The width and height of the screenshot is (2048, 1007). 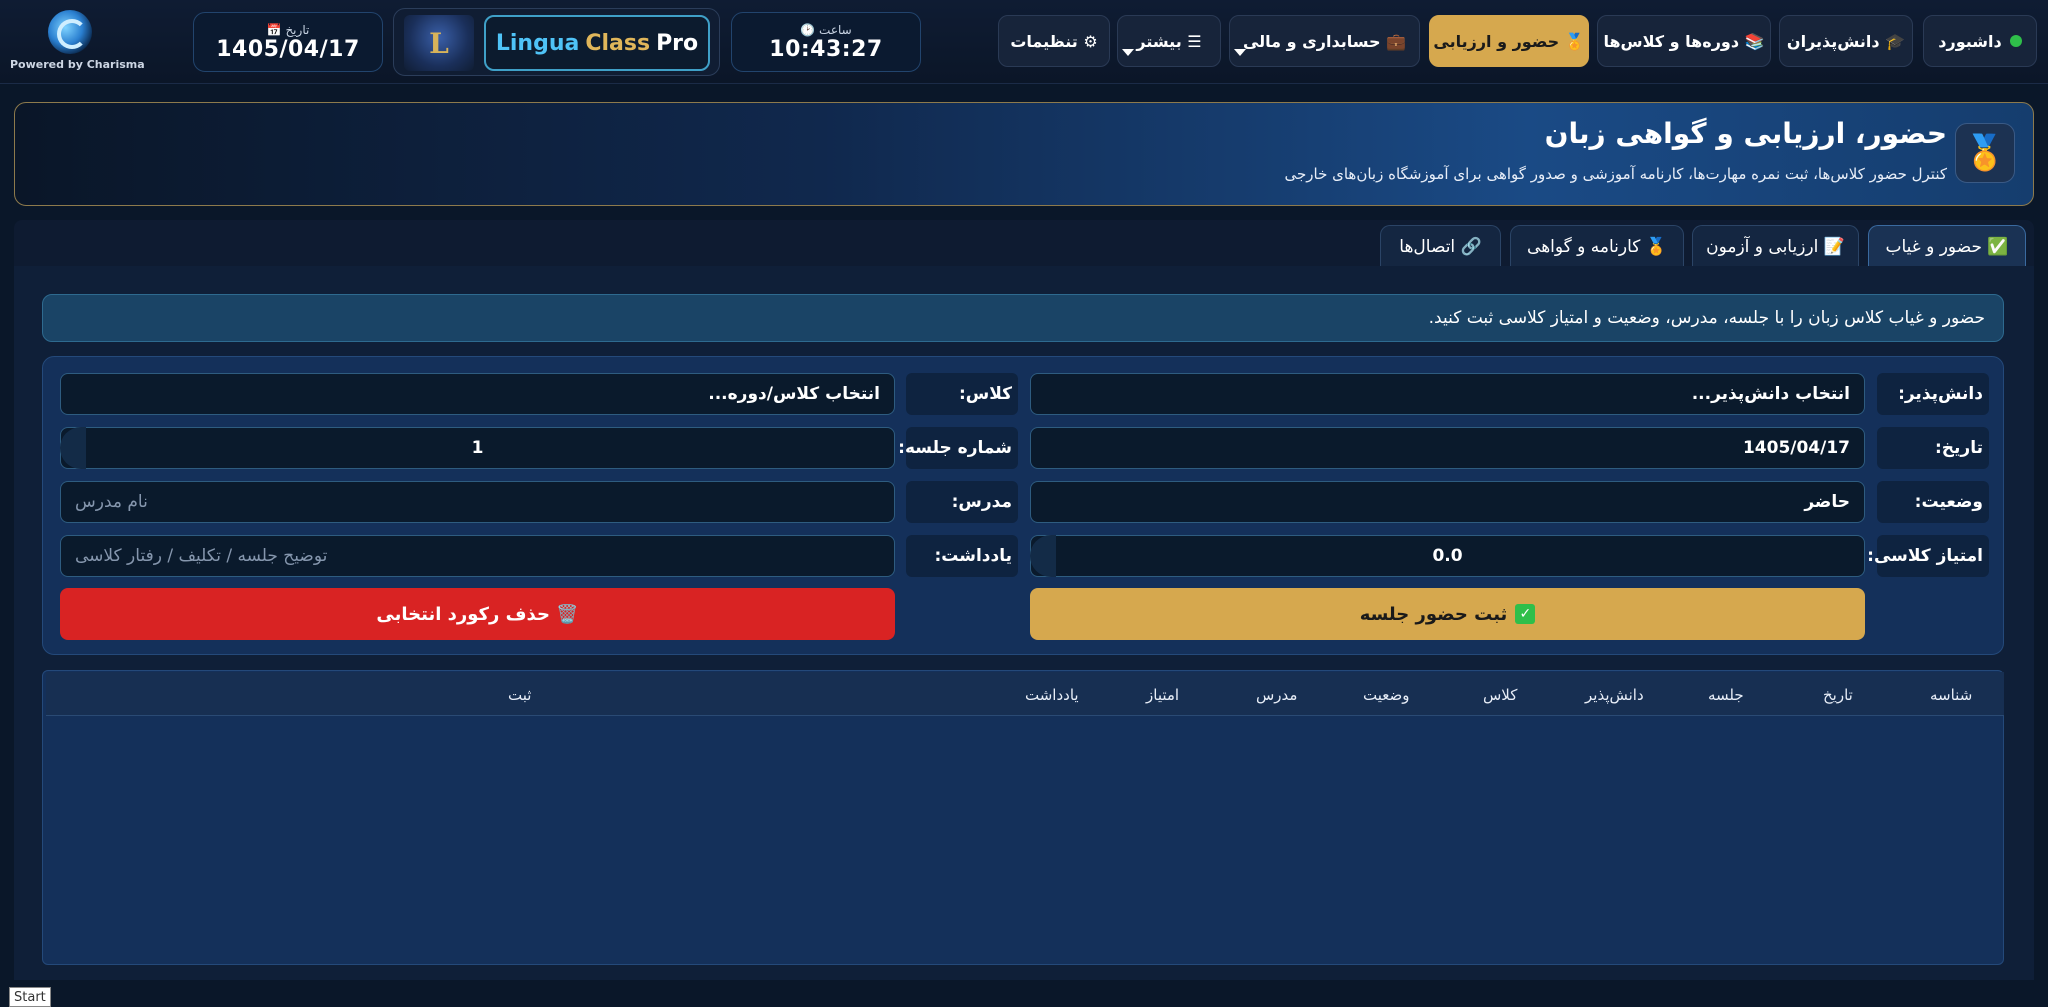 I want to click on col-header-id: شناسه, so click(x=1951, y=695).